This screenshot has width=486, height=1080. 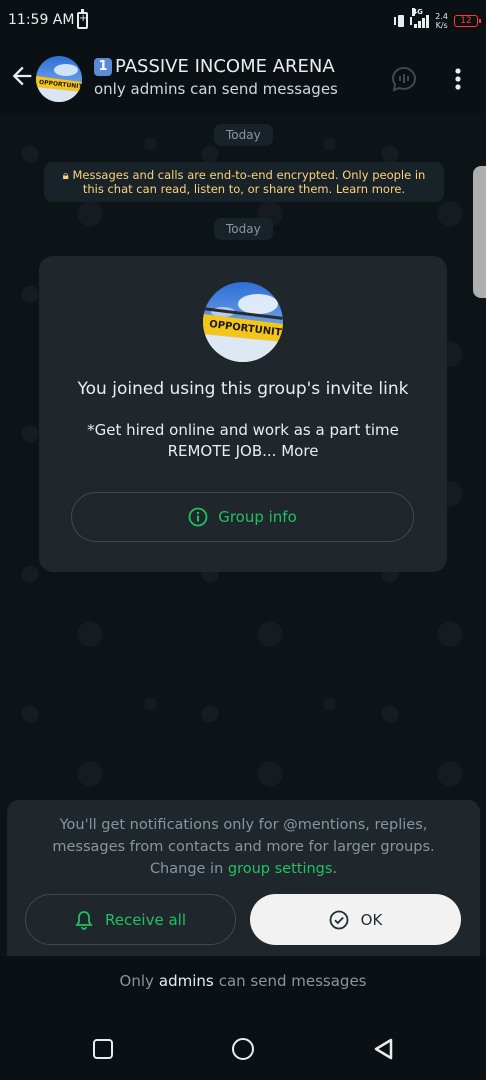 I want to click on status-bar: 11:59 AM 4G 2.4 K/s 12, so click(x=243, y=21).